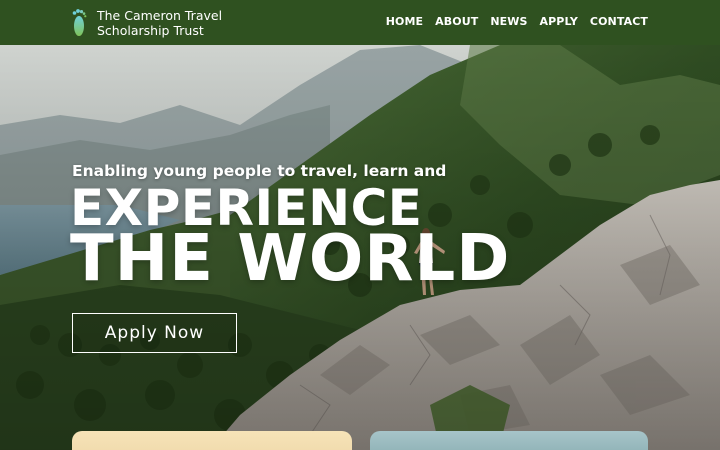 This screenshot has height=450, width=720. Describe the element at coordinates (79, 23) in the screenshot. I see `footprint-icon` at that location.